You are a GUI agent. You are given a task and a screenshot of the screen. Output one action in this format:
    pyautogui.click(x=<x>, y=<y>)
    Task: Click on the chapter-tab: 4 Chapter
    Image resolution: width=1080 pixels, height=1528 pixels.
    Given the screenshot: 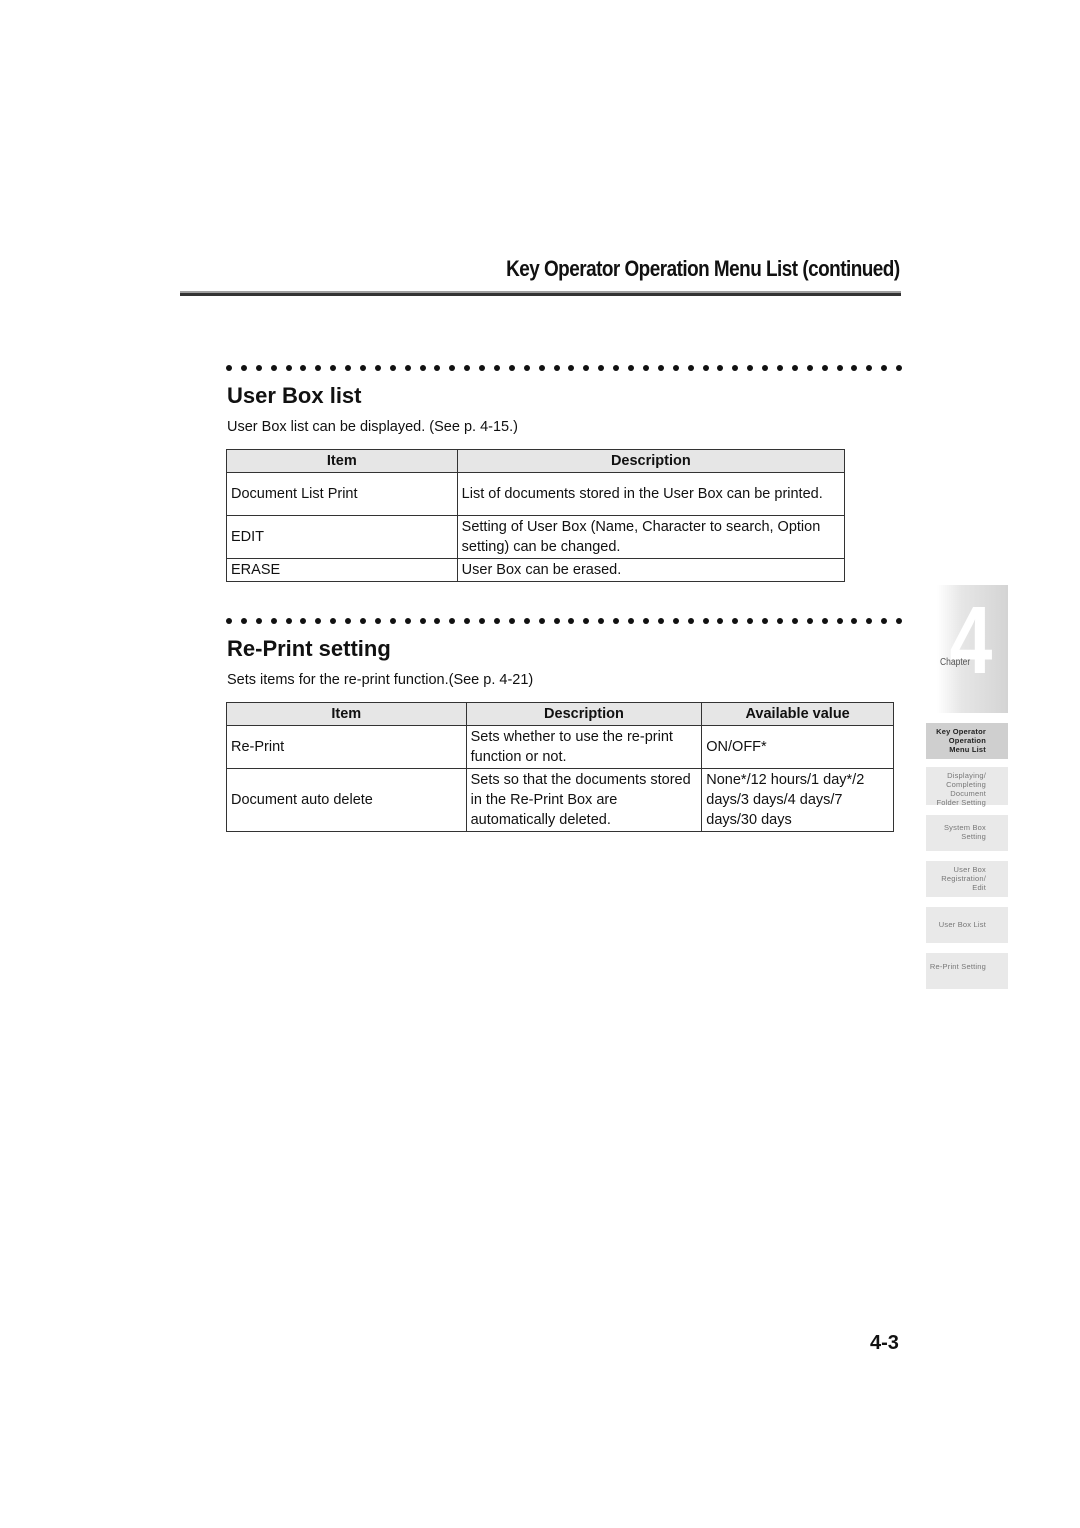 What is the action you would take?
    pyautogui.click(x=972, y=649)
    